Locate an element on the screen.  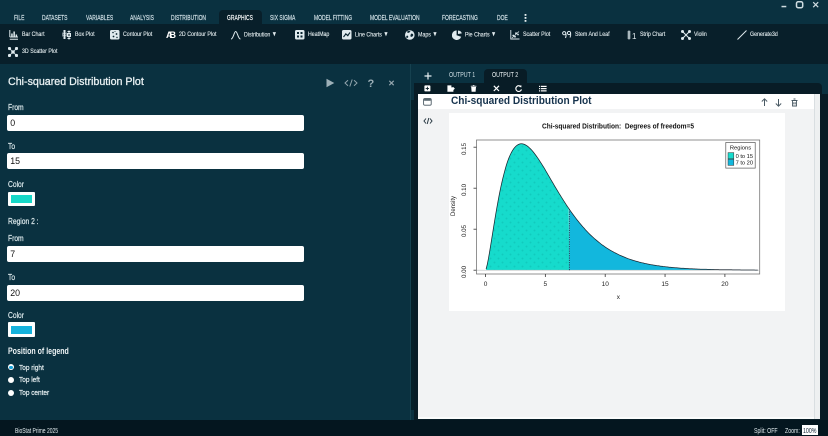
svg-text: Density is located at coordinates (454, 206).